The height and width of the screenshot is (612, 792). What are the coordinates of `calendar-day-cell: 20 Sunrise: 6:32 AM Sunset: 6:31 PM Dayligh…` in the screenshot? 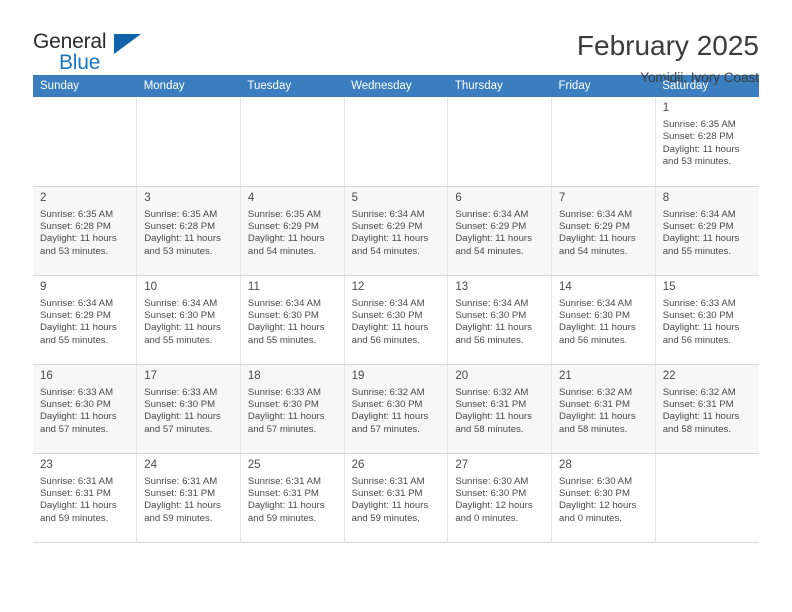 It's located at (500, 409).